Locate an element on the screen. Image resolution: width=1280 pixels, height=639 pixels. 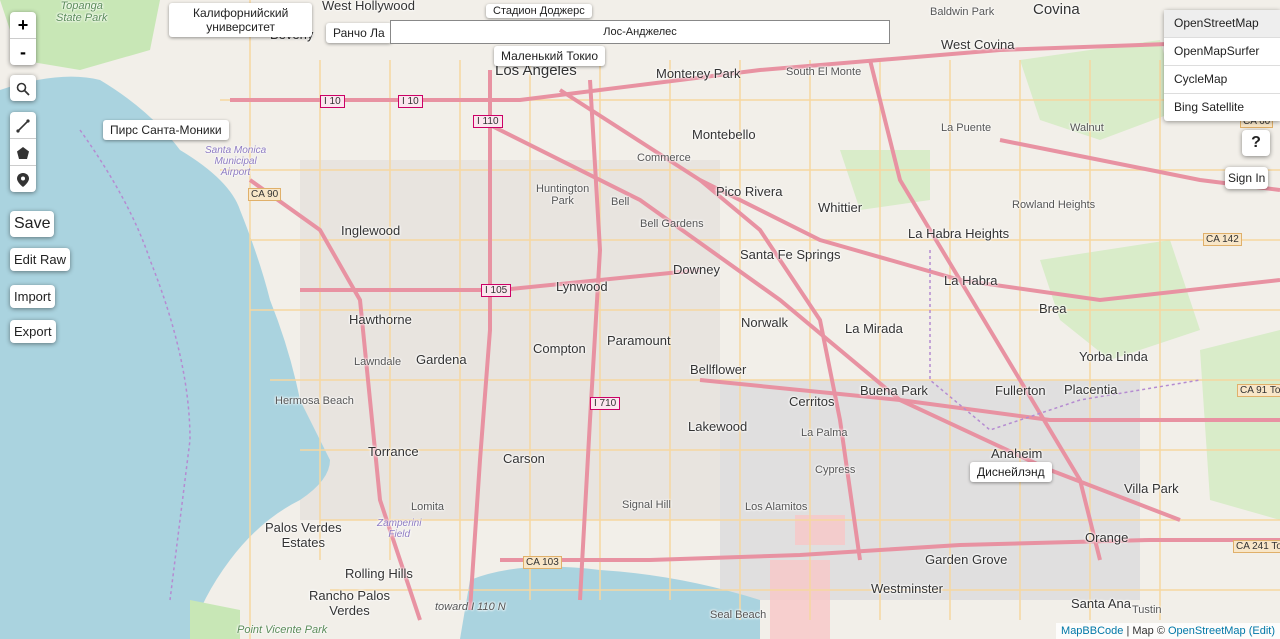
attribution: MapBBCode | Map © OpenStreetMap (Edit) is located at coordinates (1168, 631).